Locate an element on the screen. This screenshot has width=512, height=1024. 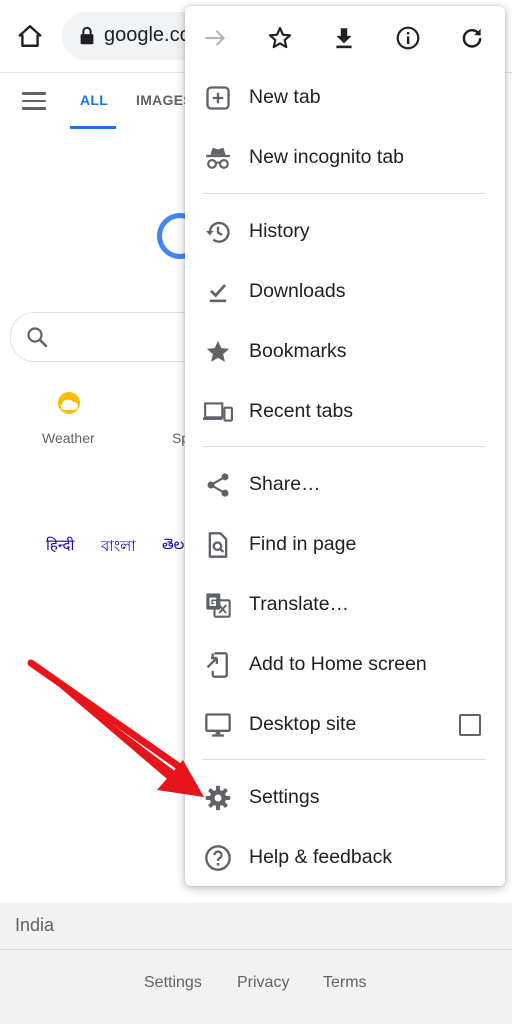
active-tab-indicator is located at coordinates (93, 127).